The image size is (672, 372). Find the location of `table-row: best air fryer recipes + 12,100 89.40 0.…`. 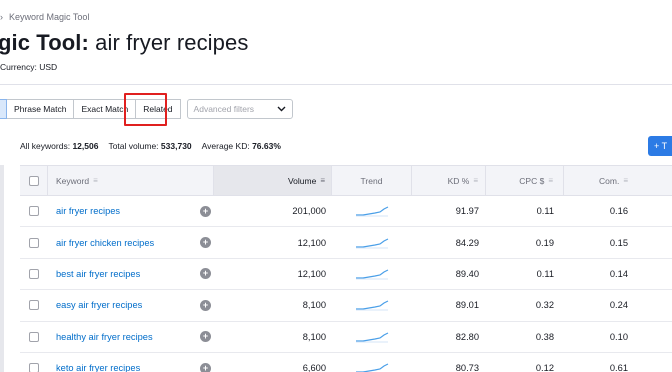

table-row: best air fryer recipes + 12,100 89.40 0.… is located at coordinates (346, 275).